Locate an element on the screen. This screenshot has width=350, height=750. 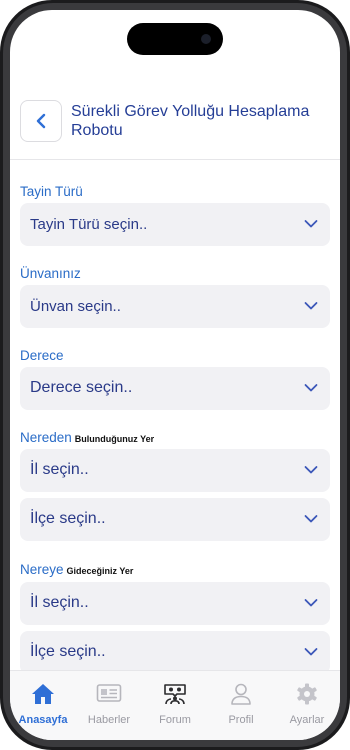
derece-select: Derece seçin.. is located at coordinates (175, 388).